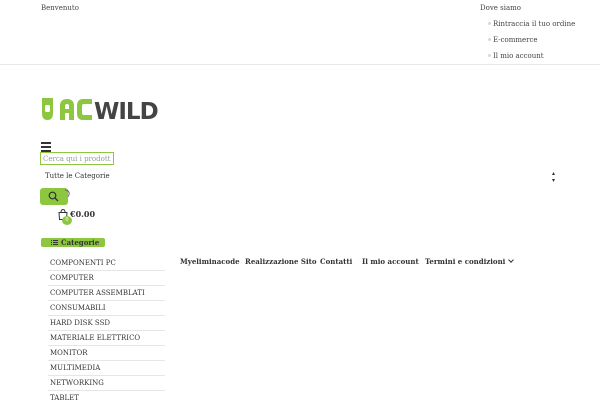 The width and height of the screenshot is (600, 400). What do you see at coordinates (281, 261) in the screenshot?
I see `nav-item-realizzazione-sito: Realizzazione Sito` at bounding box center [281, 261].